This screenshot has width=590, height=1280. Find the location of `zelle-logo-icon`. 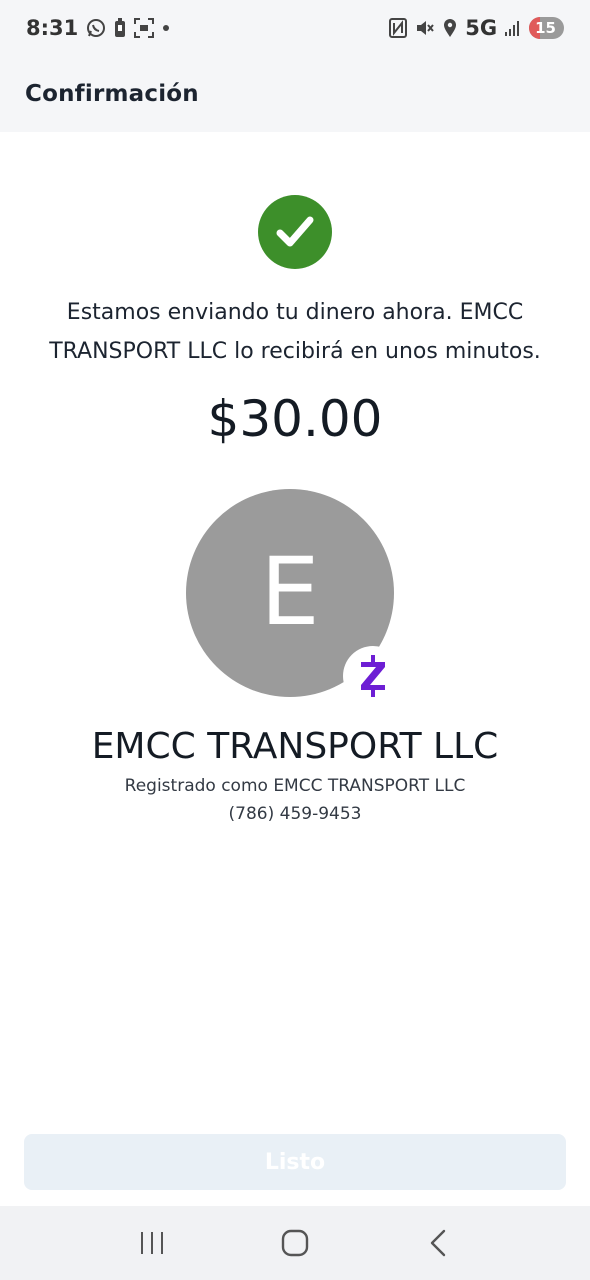

zelle-logo-icon is located at coordinates (373, 676).